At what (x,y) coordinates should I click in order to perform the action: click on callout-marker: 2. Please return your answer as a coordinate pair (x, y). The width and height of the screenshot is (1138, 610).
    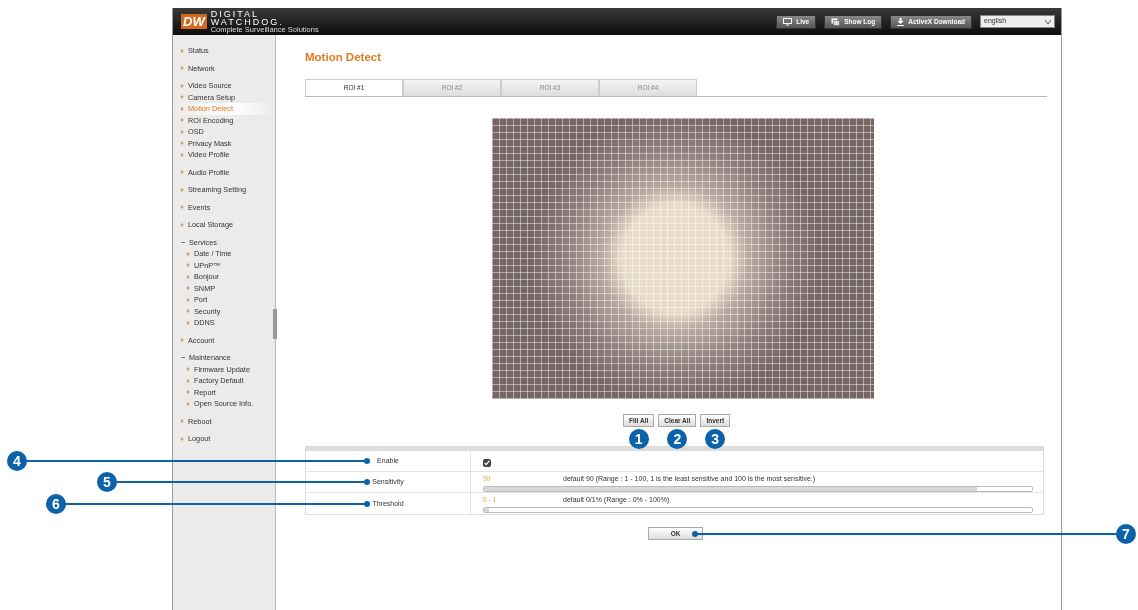
    Looking at the image, I should click on (677, 439).